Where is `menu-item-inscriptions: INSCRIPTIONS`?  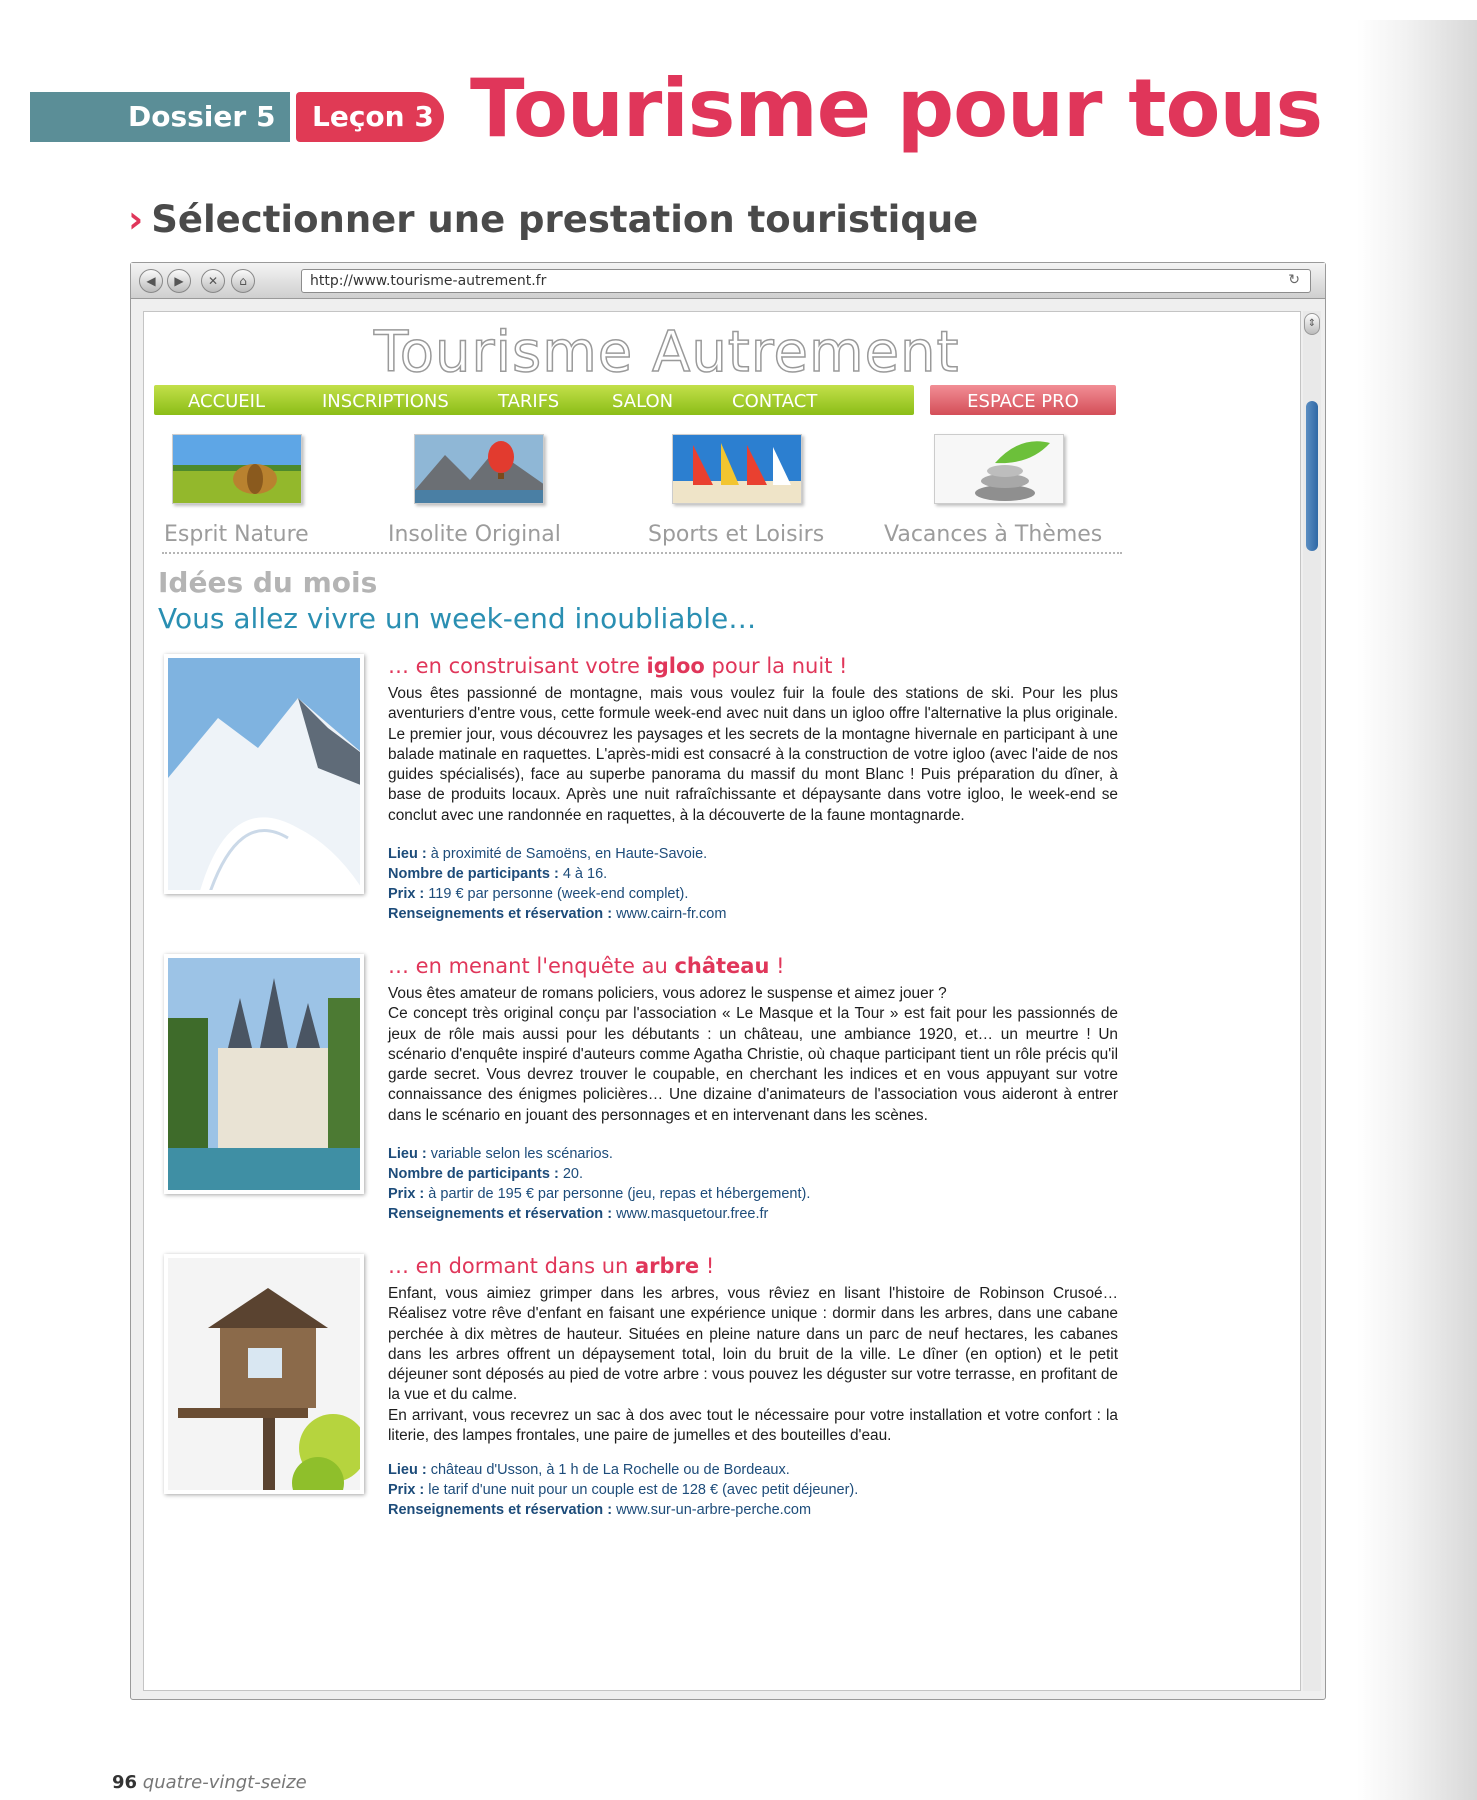
menu-item-inscriptions: INSCRIPTIONS is located at coordinates (385, 401).